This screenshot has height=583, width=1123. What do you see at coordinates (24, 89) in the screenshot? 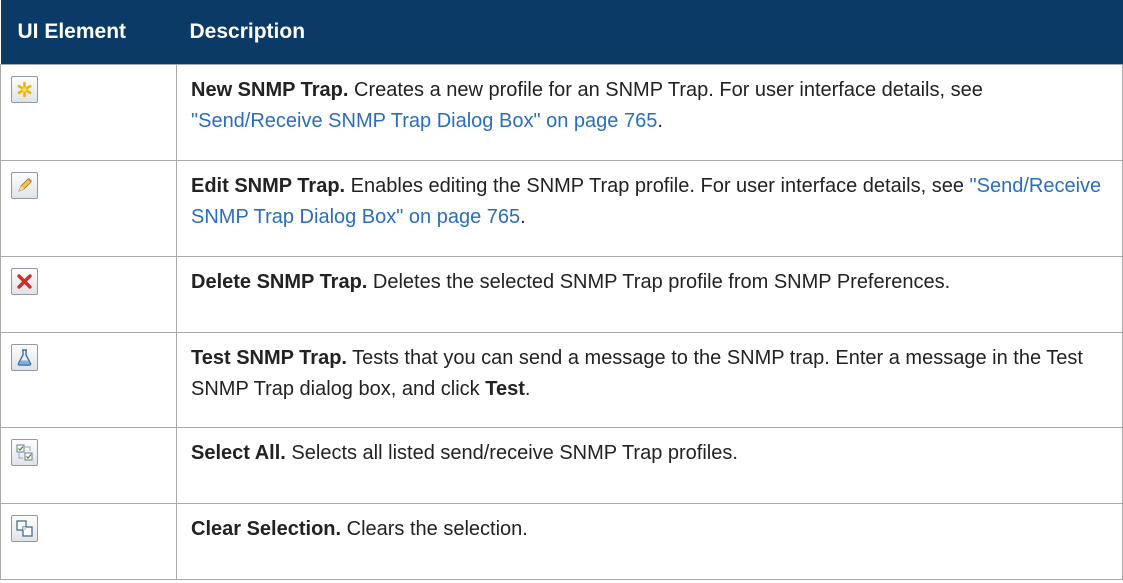
I see `new-snmp-trap-icon` at bounding box center [24, 89].